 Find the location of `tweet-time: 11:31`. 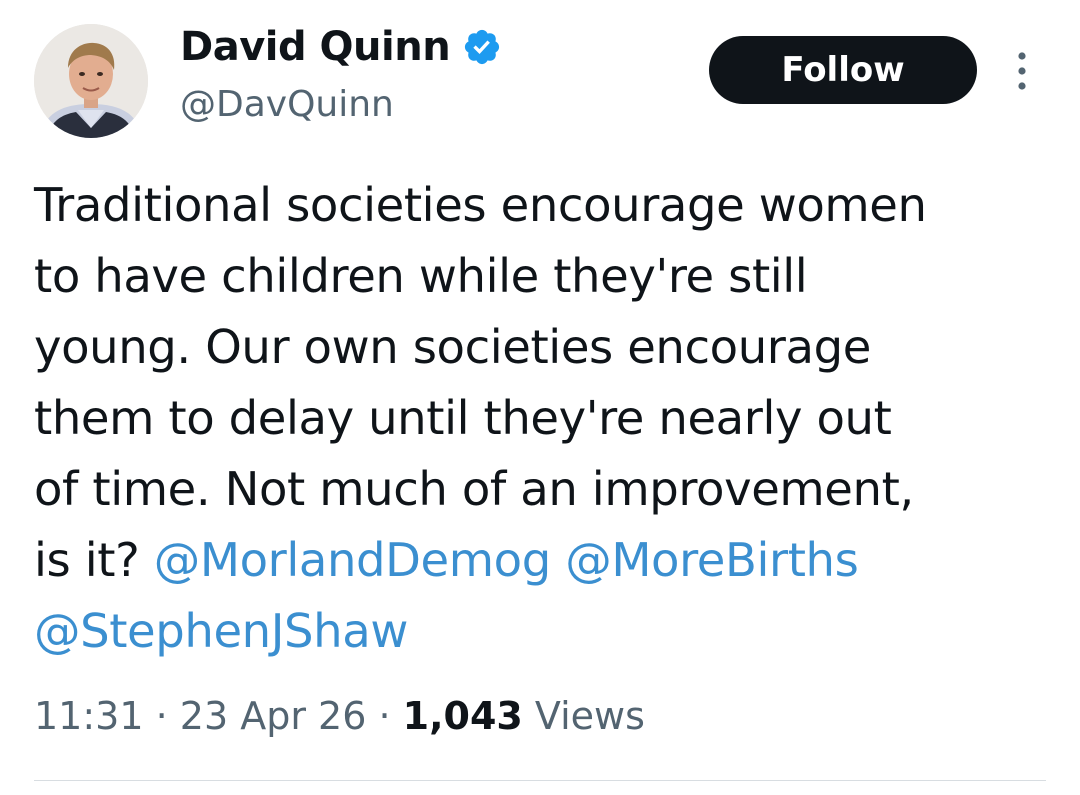

tweet-time: 11:31 is located at coordinates (89, 716).